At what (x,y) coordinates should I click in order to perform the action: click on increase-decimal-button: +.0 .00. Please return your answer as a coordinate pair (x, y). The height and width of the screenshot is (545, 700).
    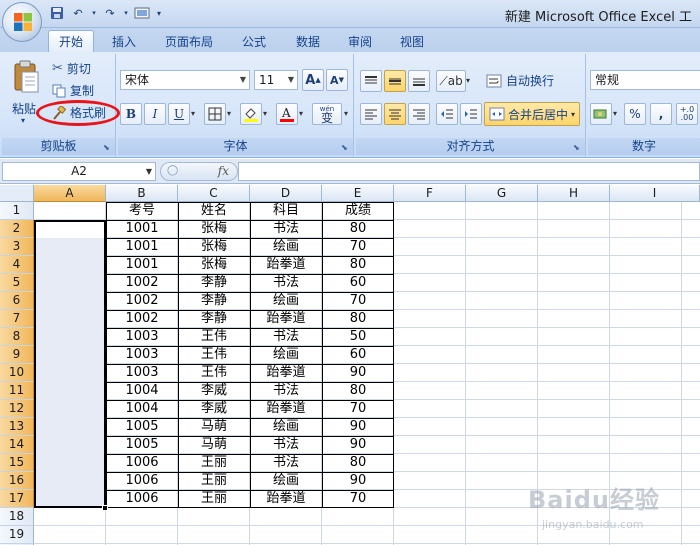
    Looking at the image, I should click on (687, 114).